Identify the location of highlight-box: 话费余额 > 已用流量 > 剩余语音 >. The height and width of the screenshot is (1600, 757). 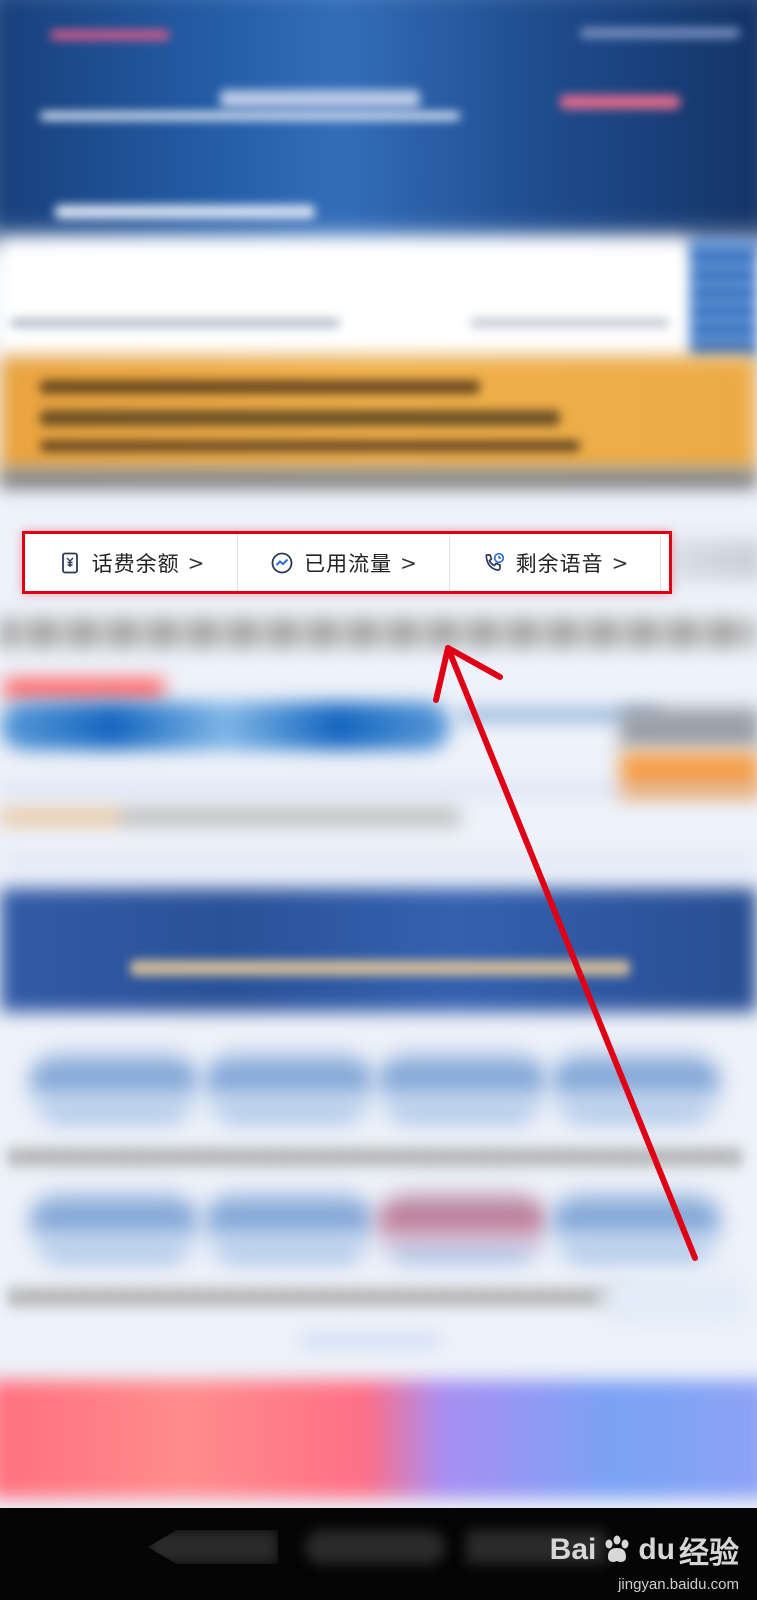
(347, 562).